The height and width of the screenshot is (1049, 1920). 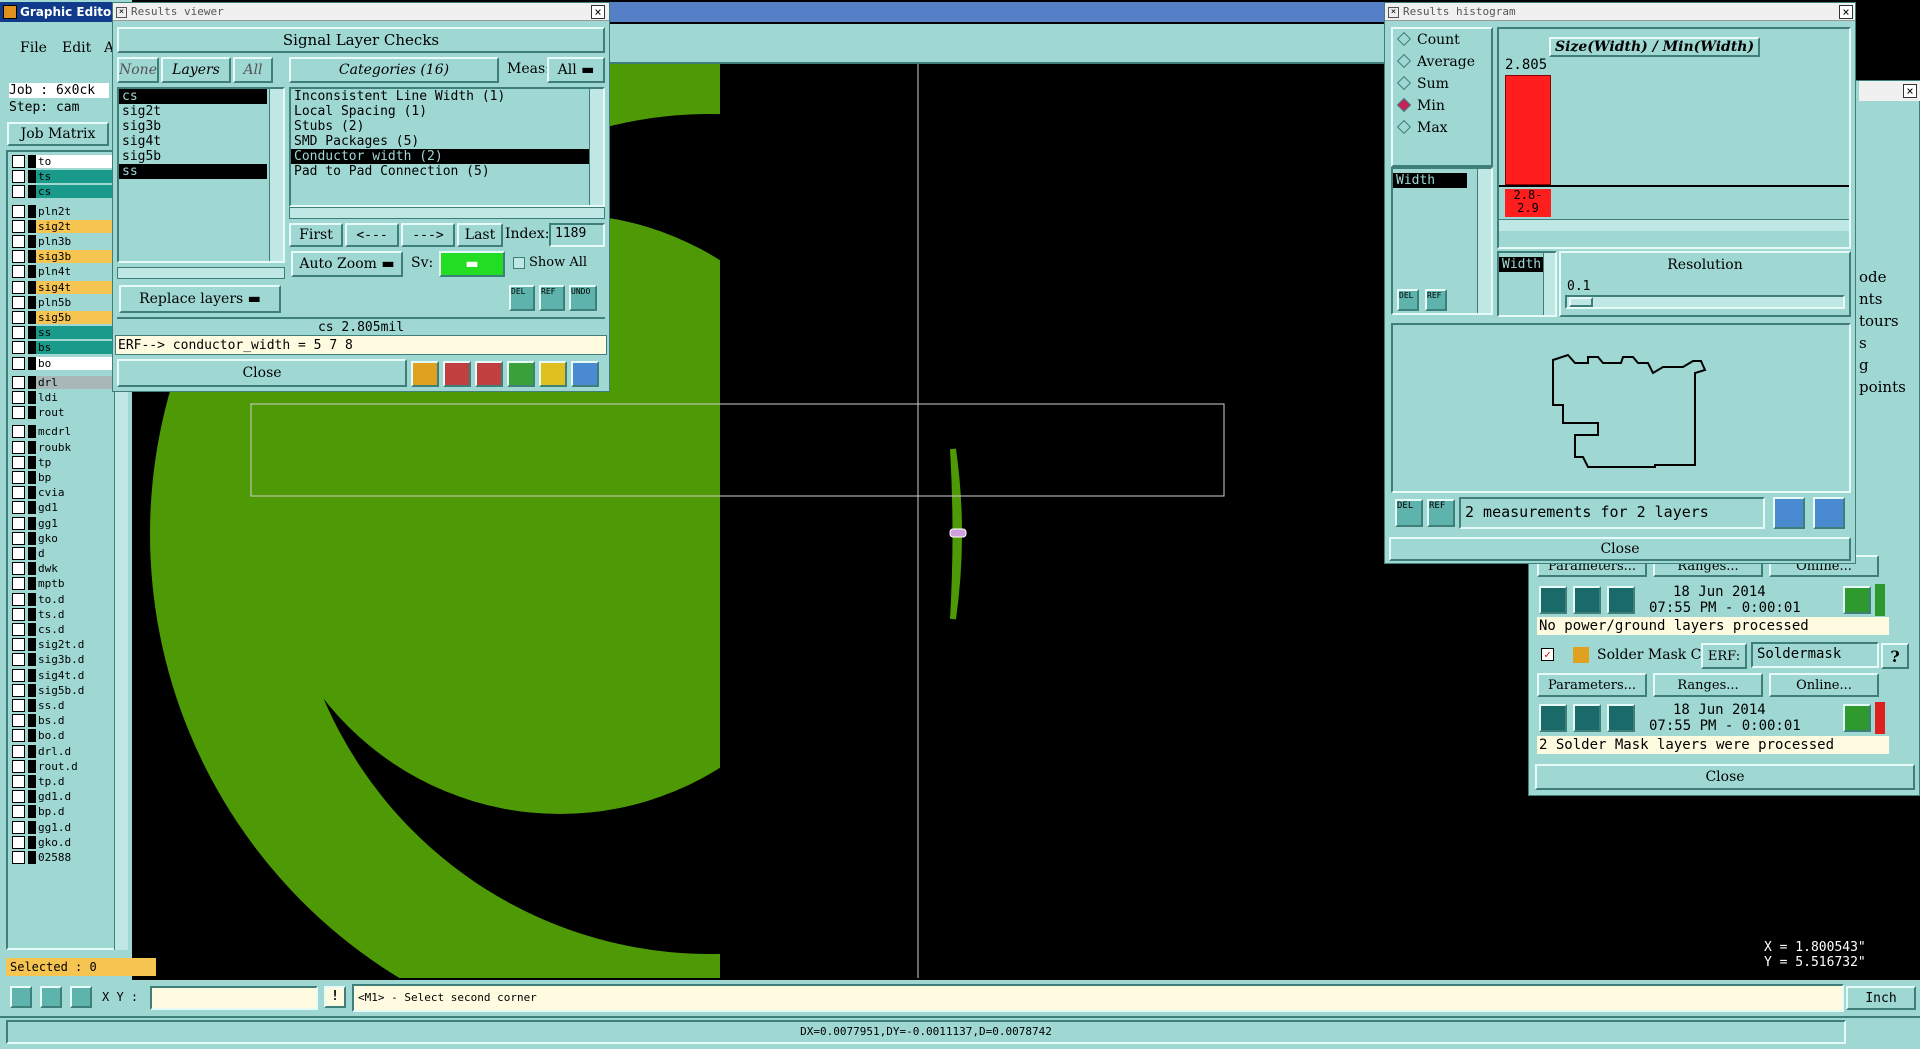 What do you see at coordinates (200, 299) in the screenshot?
I see `replace-layers-dropdown: Replace layers ▬` at bounding box center [200, 299].